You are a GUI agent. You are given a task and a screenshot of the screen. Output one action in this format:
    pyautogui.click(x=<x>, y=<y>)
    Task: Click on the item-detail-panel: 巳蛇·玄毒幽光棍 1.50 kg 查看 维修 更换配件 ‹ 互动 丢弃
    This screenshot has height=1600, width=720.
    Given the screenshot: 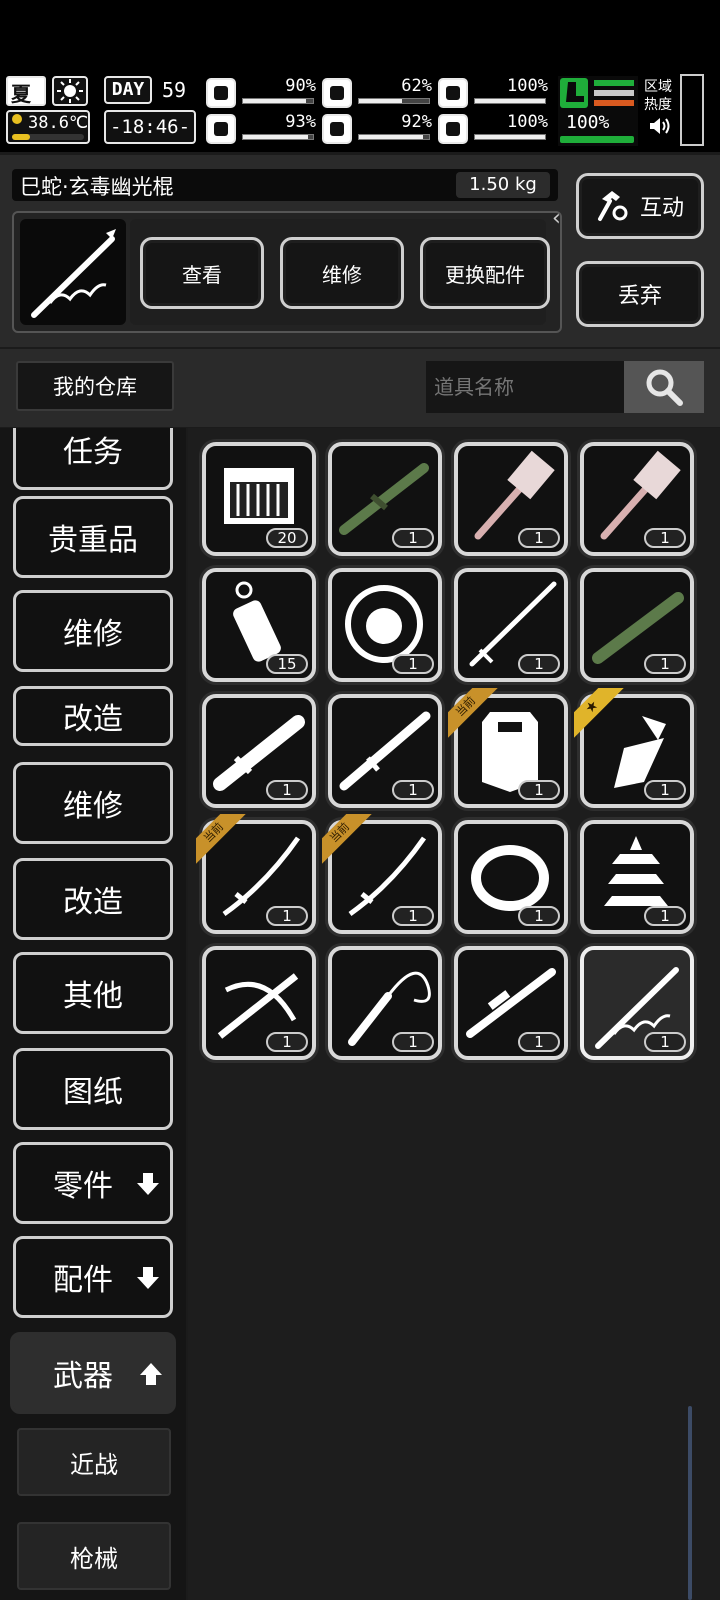 What is the action you would take?
    pyautogui.click(x=360, y=251)
    